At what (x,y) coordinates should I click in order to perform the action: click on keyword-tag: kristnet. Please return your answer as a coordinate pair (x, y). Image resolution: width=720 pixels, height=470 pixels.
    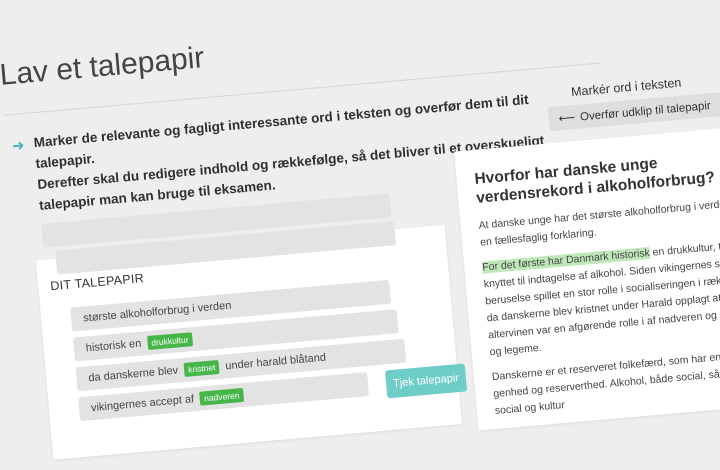
    Looking at the image, I should click on (202, 369).